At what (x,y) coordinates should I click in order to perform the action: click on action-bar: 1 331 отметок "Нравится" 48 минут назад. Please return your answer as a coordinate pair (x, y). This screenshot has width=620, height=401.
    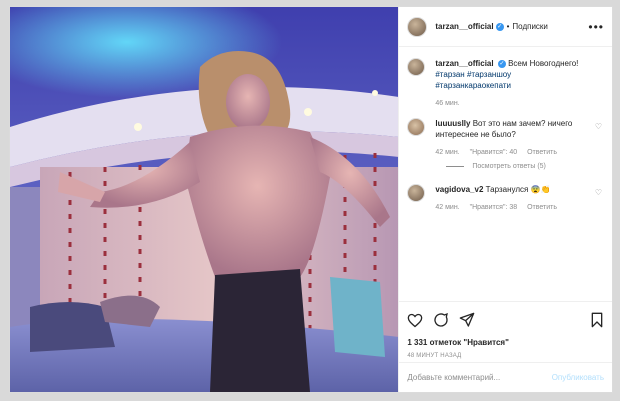
    Looking at the image, I should click on (505, 330).